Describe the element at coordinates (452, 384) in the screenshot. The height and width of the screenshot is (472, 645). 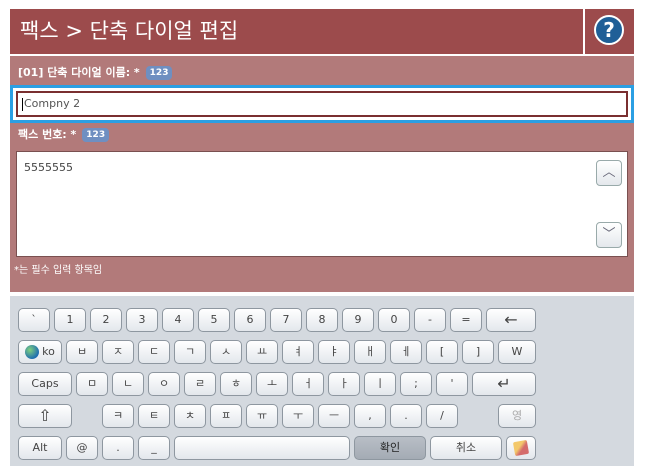
I see `key-apostrophe: '` at that location.